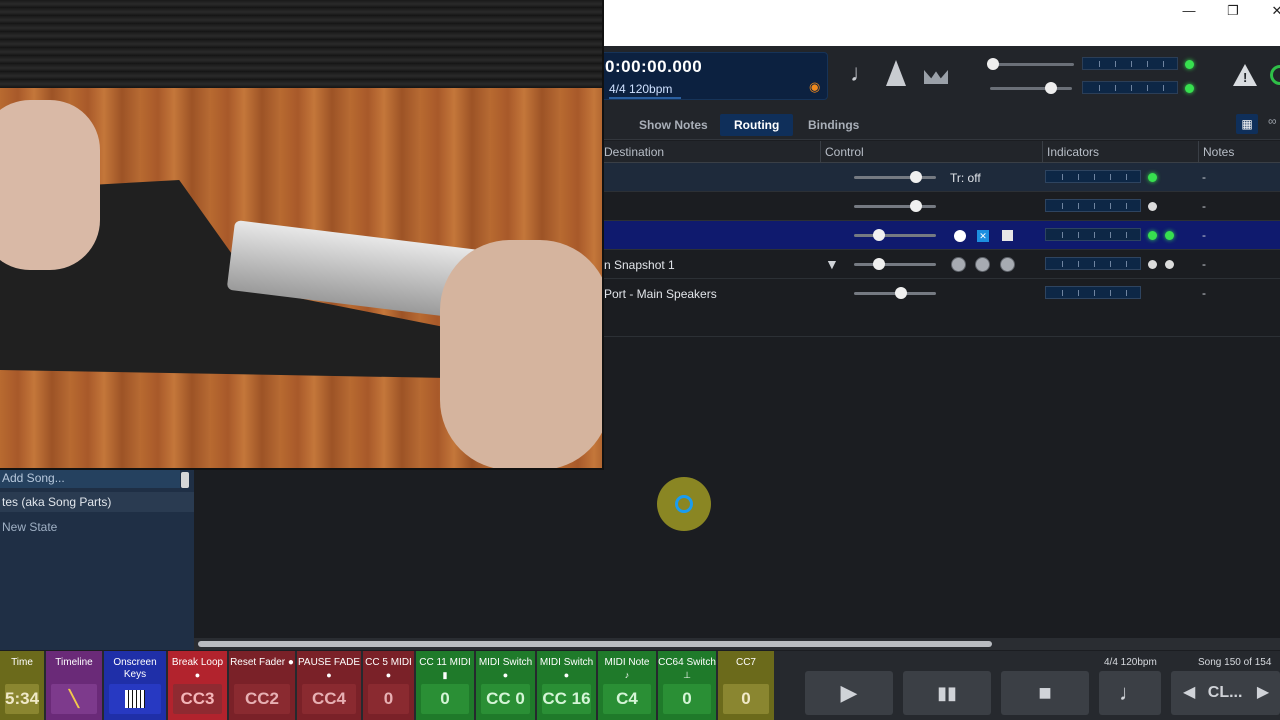 Image resolution: width=1280 pixels, height=720 pixels. I want to click on minimize-button: —, so click(1189, 11).